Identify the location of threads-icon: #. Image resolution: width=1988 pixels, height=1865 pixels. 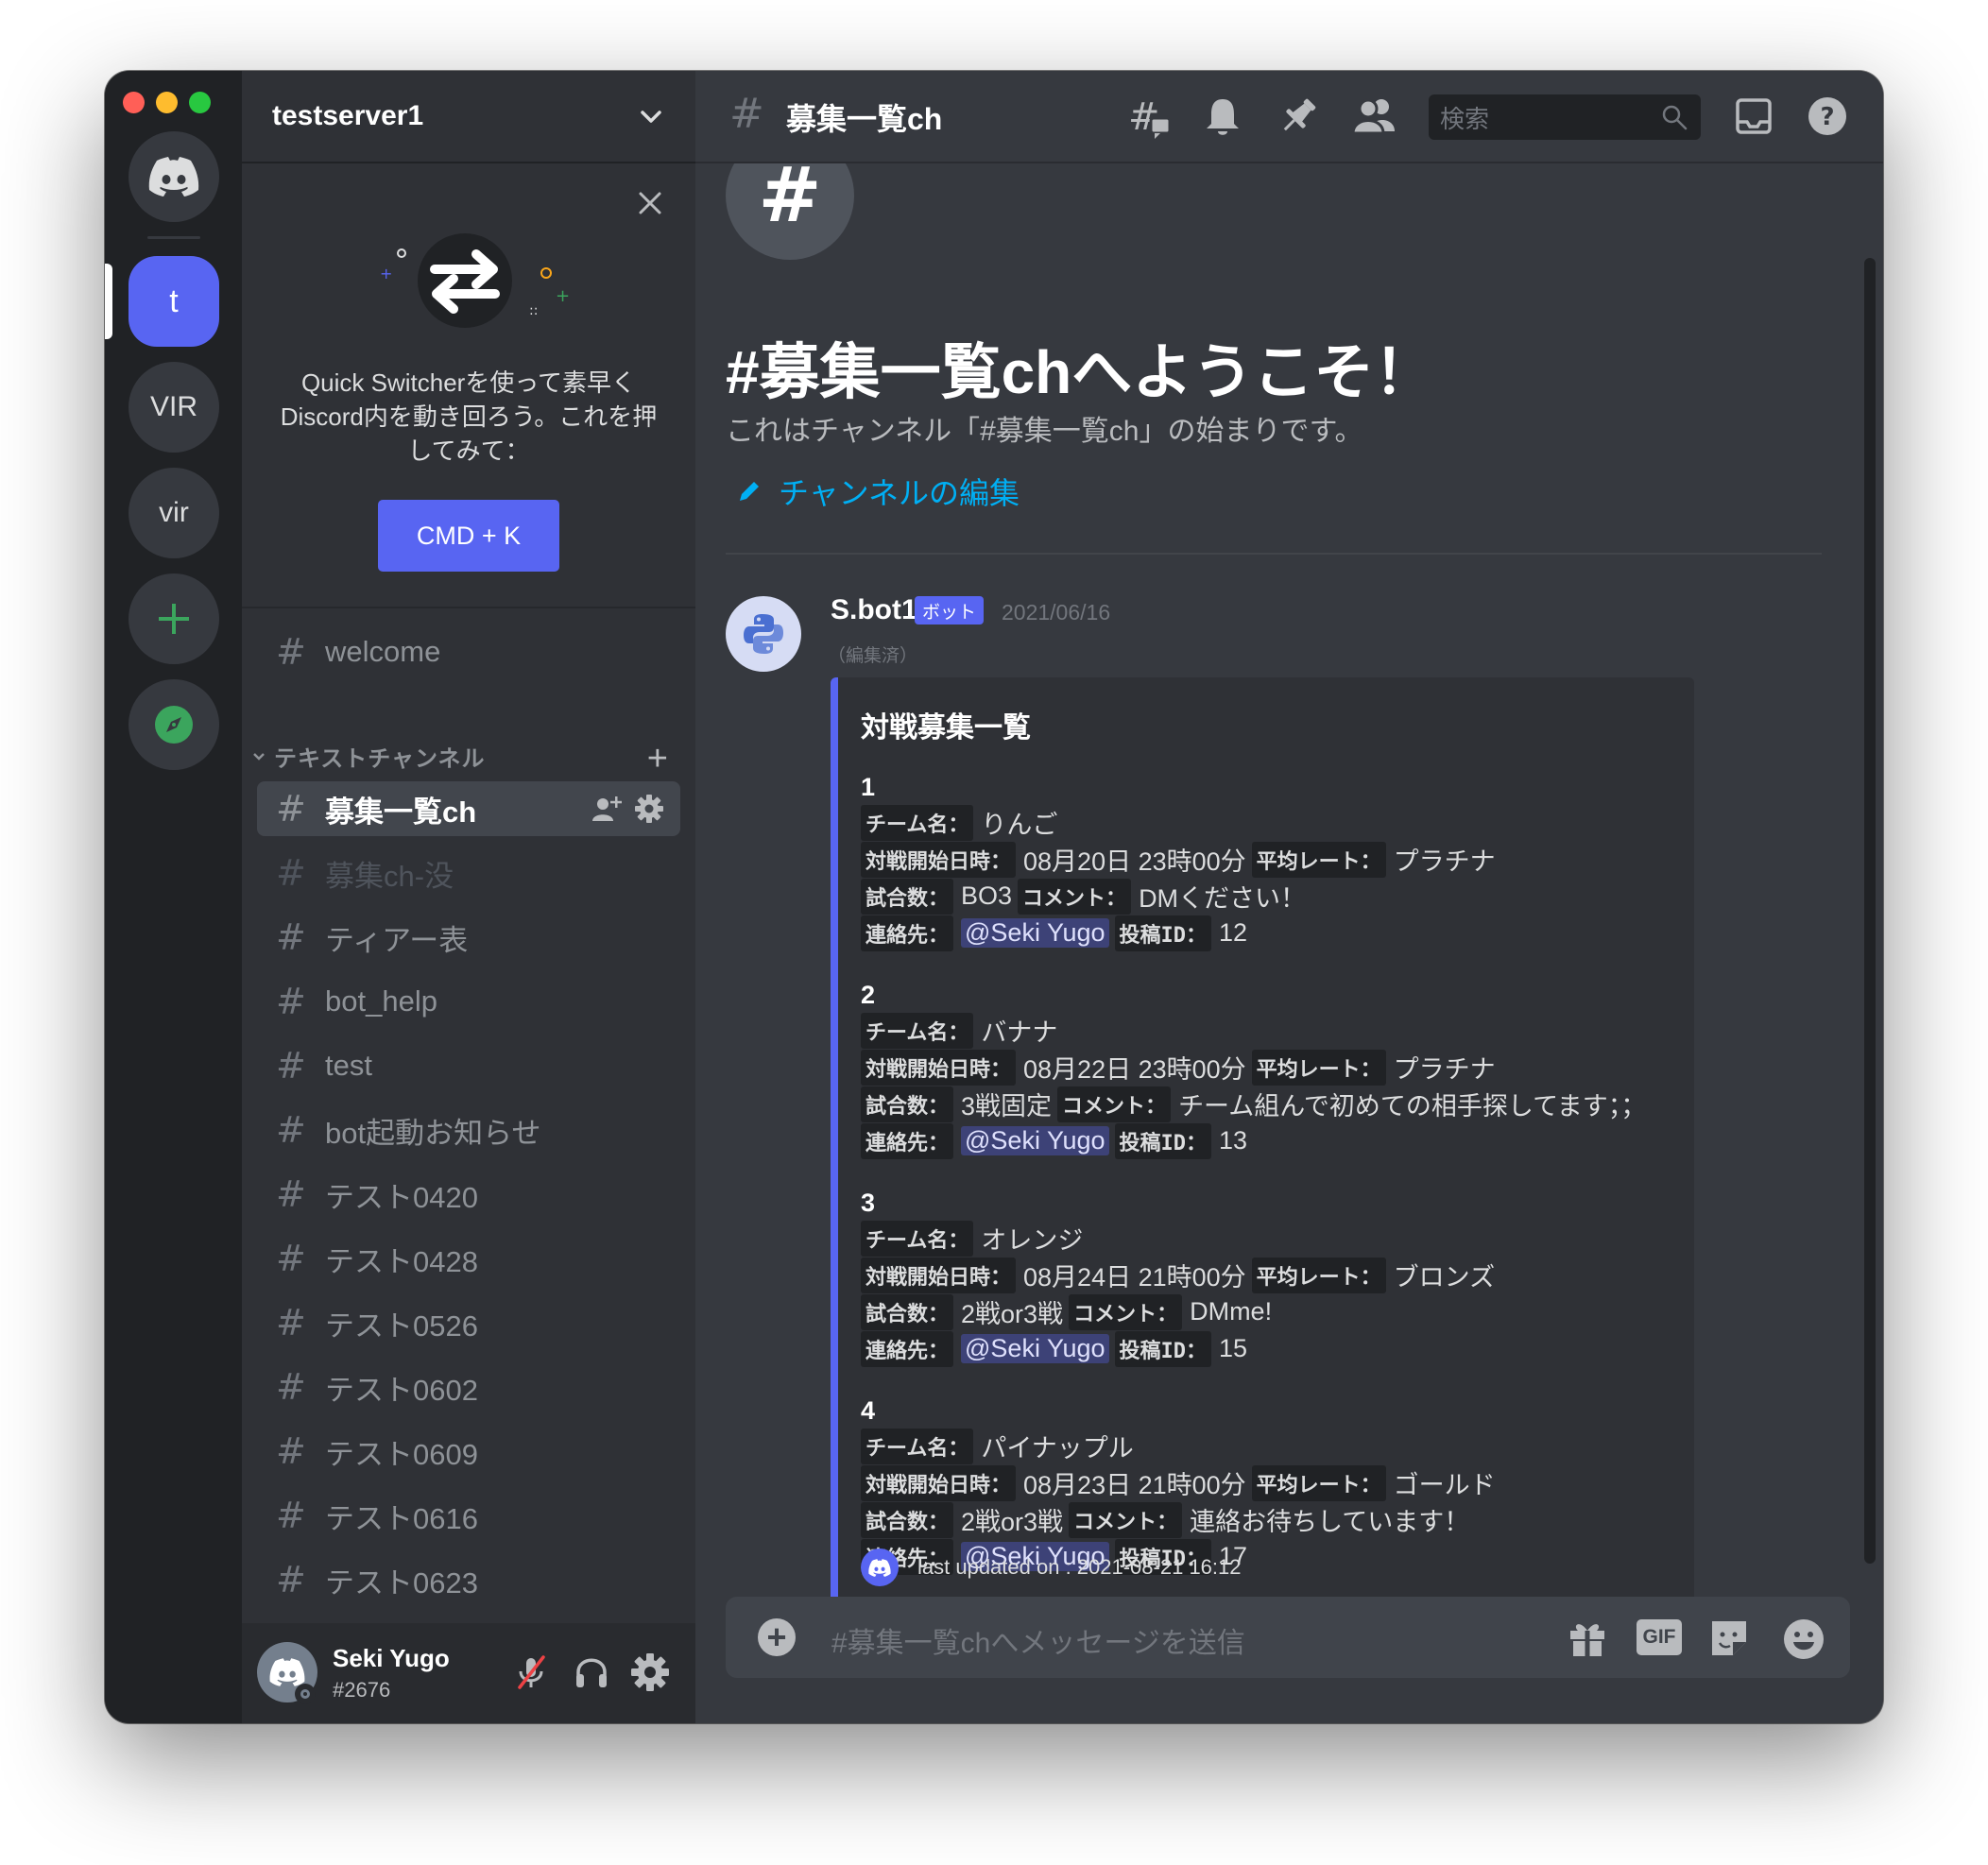
(1149, 118).